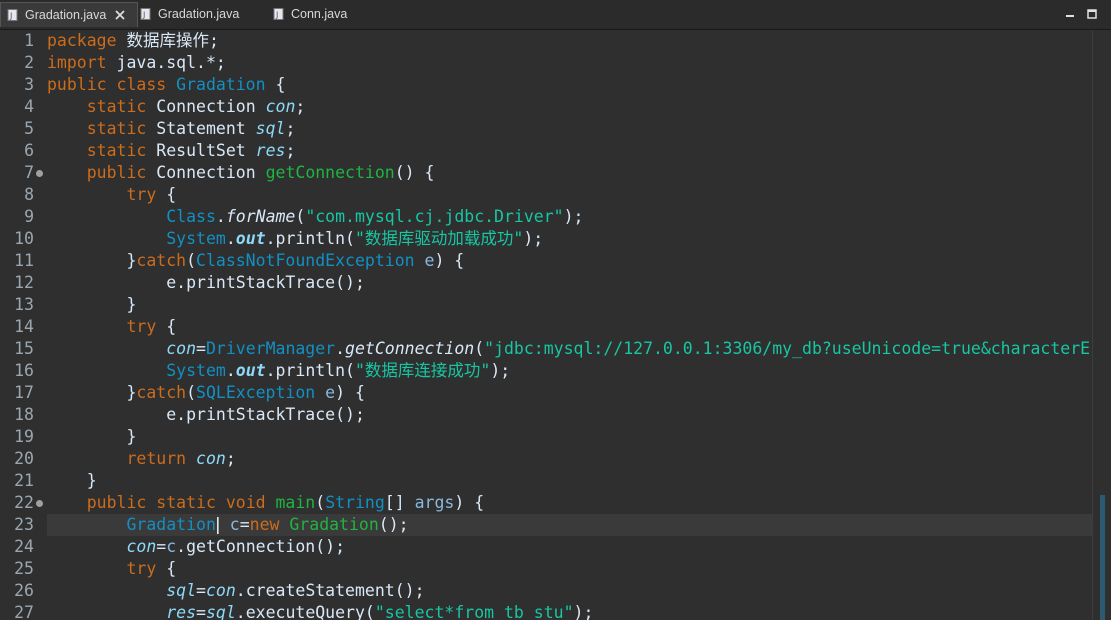 The height and width of the screenshot is (620, 1111). I want to click on code-line: static ResultSet res;, so click(171, 151).